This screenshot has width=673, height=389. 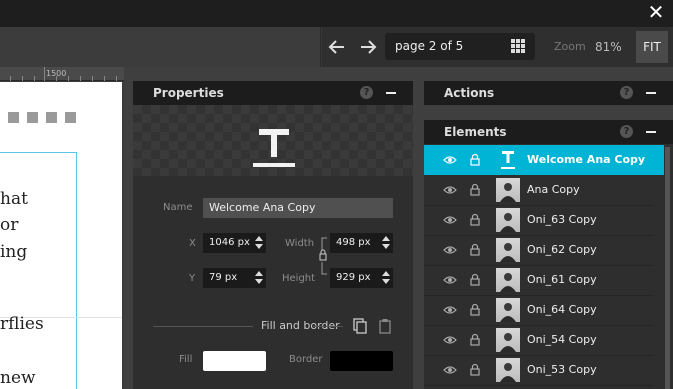 I want to click on panel-title: Properties, so click(x=188, y=93).